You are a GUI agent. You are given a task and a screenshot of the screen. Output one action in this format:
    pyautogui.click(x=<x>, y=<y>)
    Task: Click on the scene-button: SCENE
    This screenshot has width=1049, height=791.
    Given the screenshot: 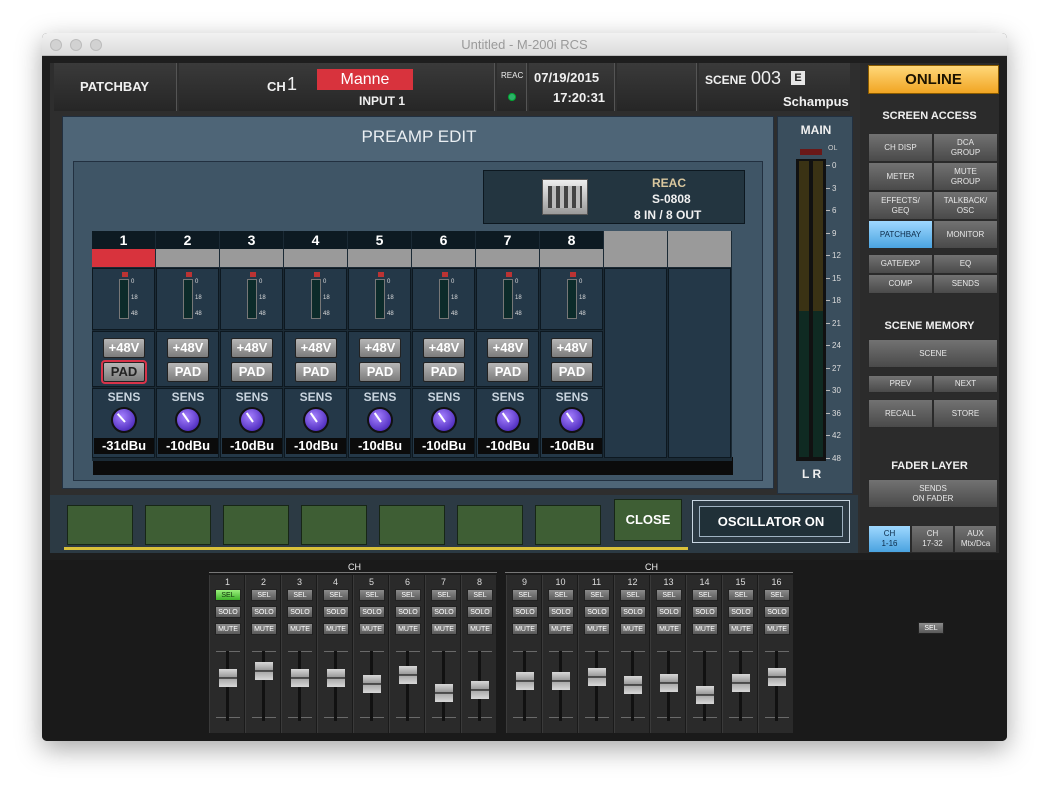 What is the action you would take?
    pyautogui.click(x=933, y=353)
    